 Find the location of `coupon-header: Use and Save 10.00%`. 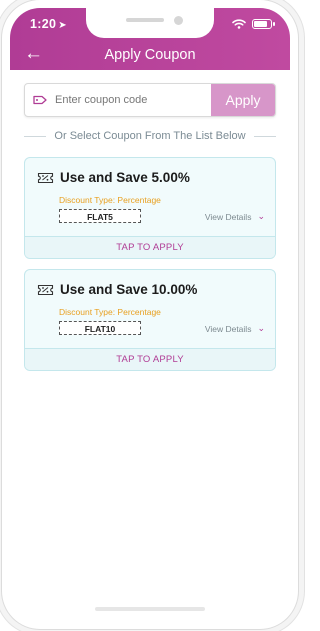

coupon-header: Use and Save 10.00% is located at coordinates (117, 289).